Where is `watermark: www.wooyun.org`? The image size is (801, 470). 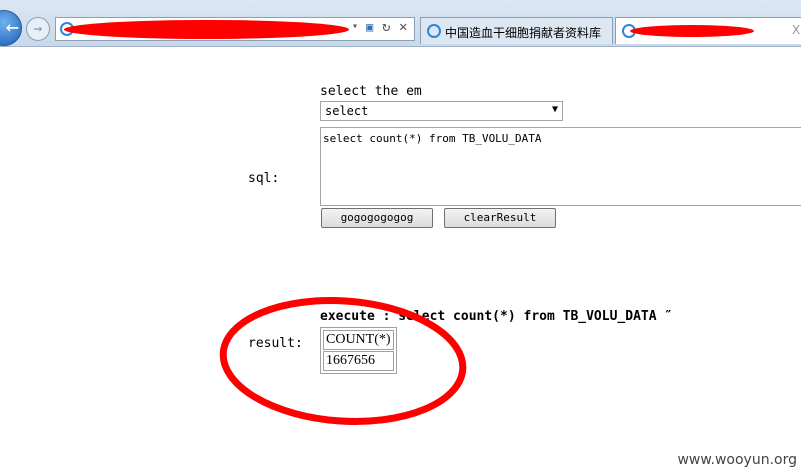 watermark: www.wooyun.org is located at coordinates (737, 460).